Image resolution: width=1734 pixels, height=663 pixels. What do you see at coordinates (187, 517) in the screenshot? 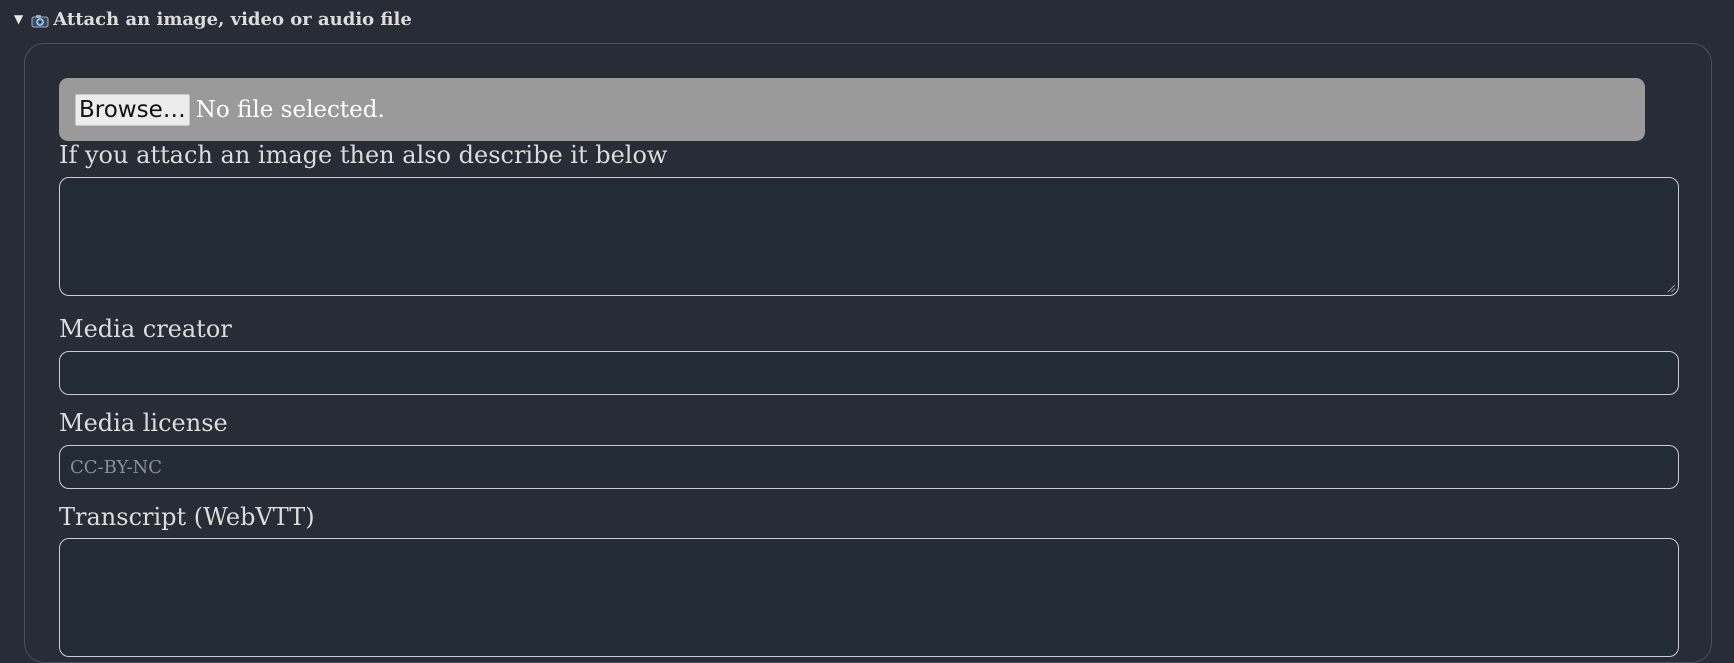
I see `transcript-label: Transcript (WebVTT)` at bounding box center [187, 517].